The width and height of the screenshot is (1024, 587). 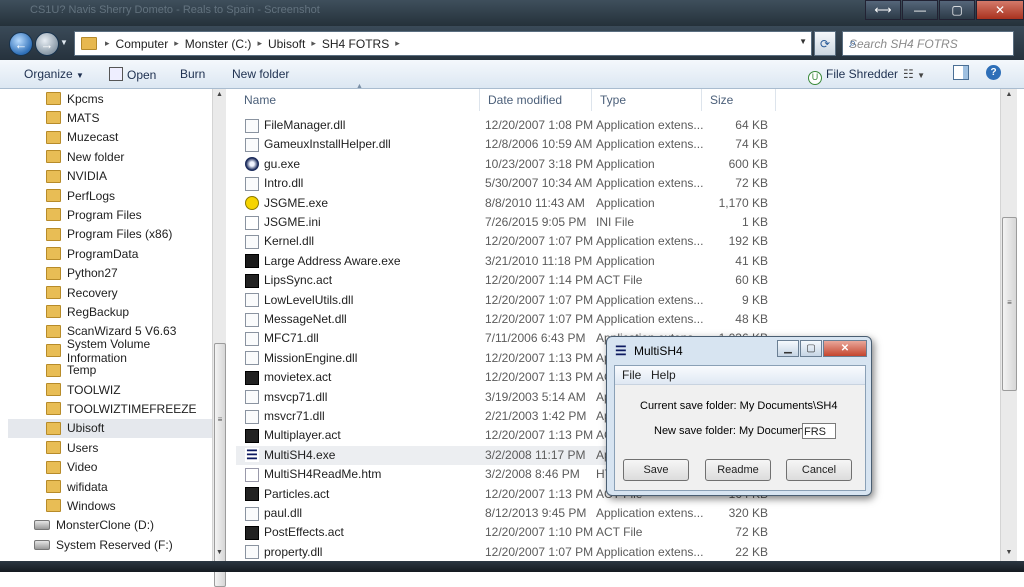 I want to click on sidebar-item-label: Users, so click(x=83, y=447).